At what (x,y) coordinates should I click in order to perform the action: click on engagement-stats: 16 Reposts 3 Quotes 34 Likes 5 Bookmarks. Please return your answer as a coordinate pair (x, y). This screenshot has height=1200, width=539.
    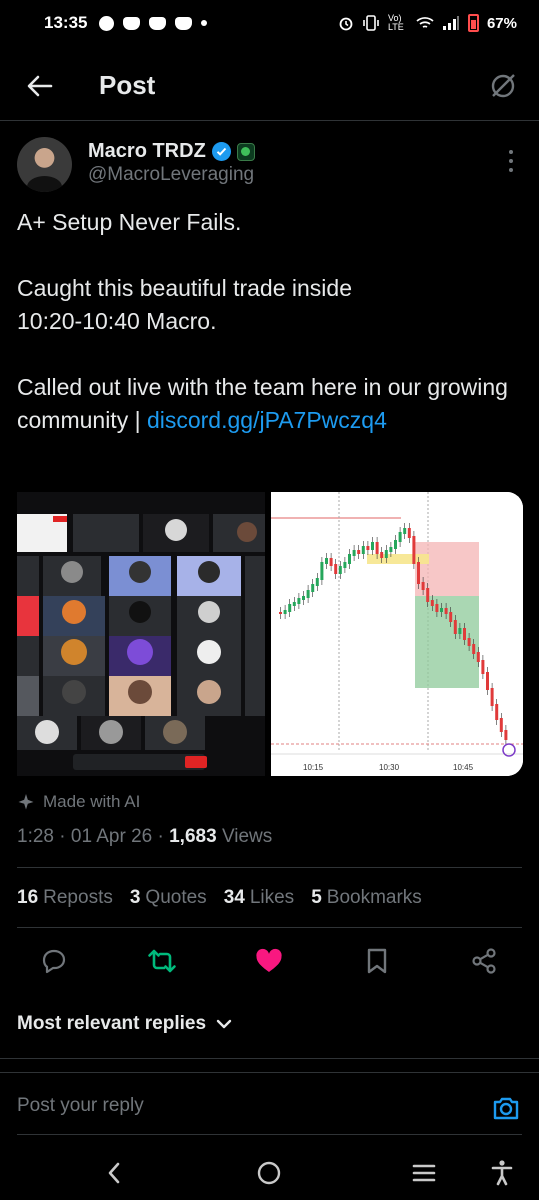
    Looking at the image, I should click on (219, 898).